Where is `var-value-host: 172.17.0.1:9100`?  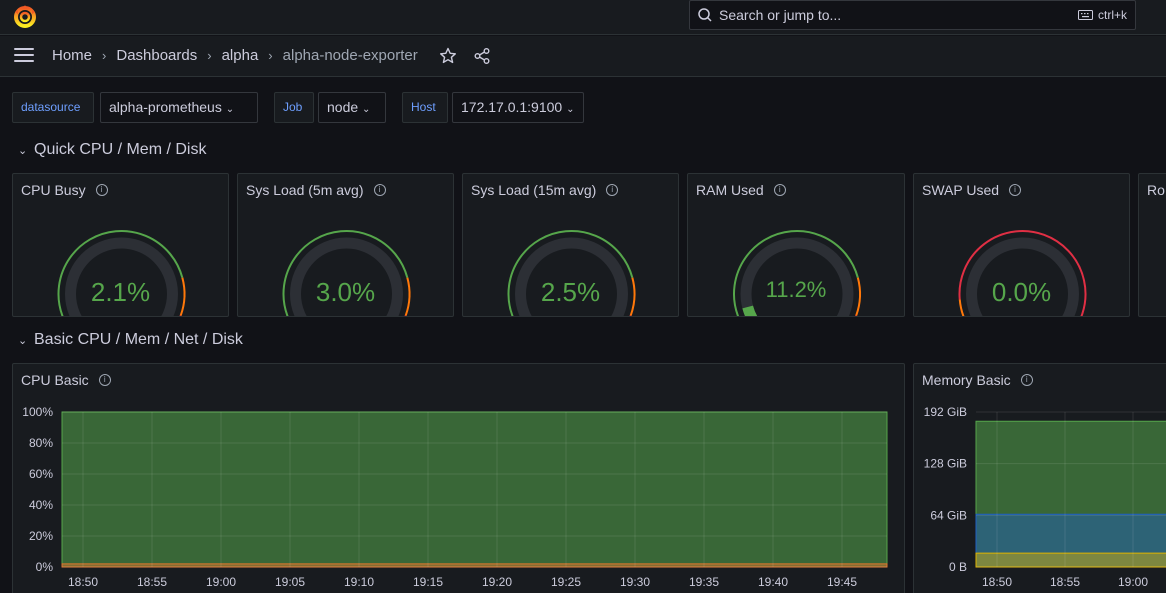
var-value-host: 172.17.0.1:9100 is located at coordinates (512, 107).